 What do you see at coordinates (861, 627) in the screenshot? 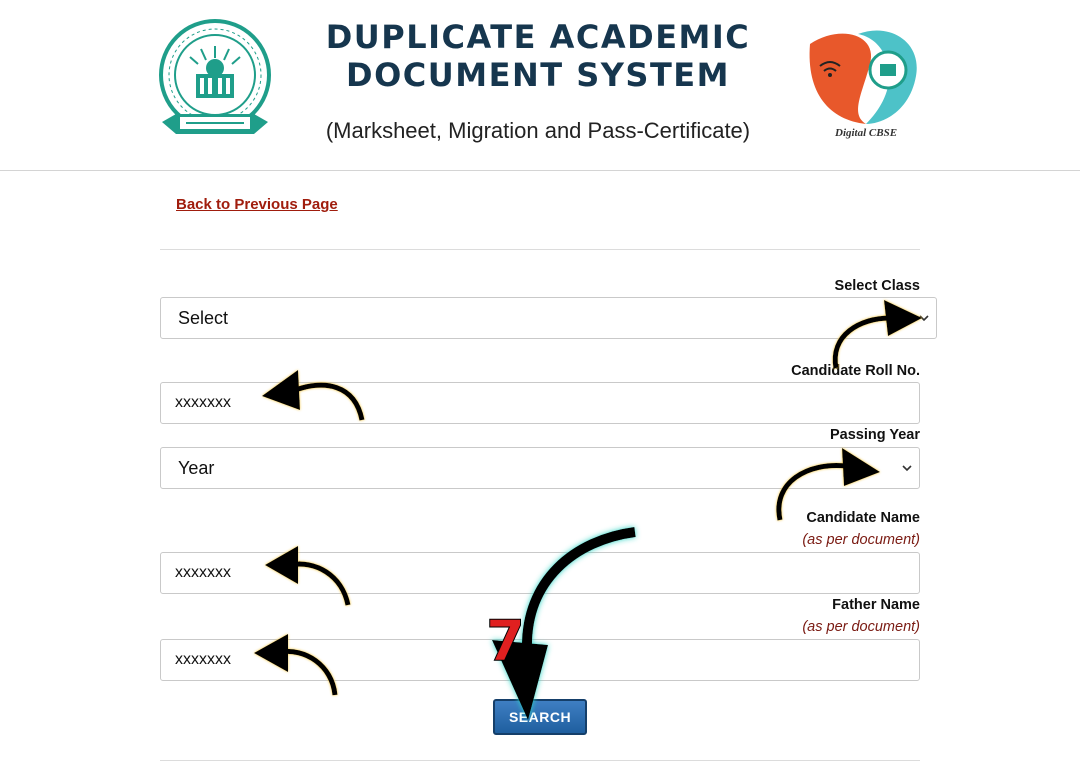
I see `father-name-hint: (as per document)` at bounding box center [861, 627].